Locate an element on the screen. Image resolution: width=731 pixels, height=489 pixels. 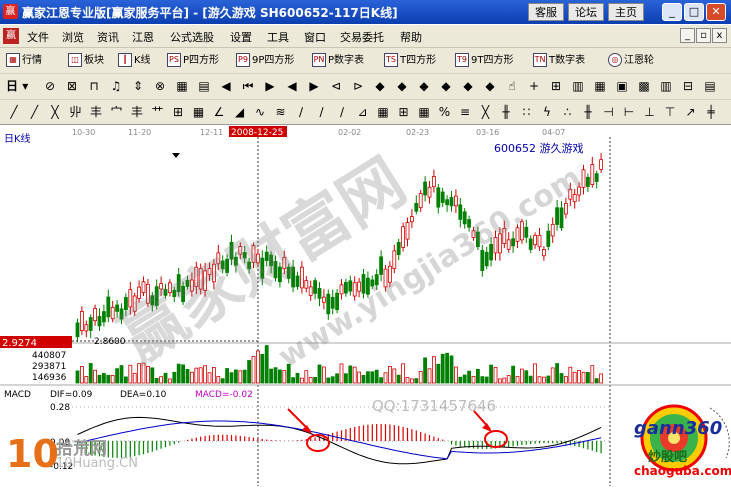
levels-icon: ≡ is located at coordinates (465, 112).